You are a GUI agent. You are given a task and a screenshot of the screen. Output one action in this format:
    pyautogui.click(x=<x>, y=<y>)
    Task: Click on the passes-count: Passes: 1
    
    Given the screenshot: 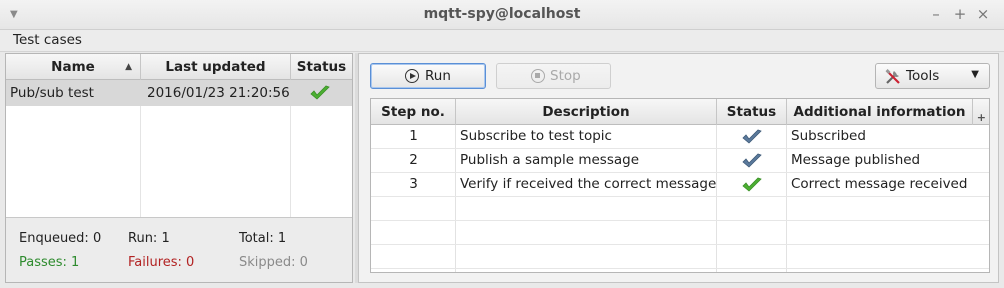 What is the action you would take?
    pyautogui.click(x=49, y=262)
    